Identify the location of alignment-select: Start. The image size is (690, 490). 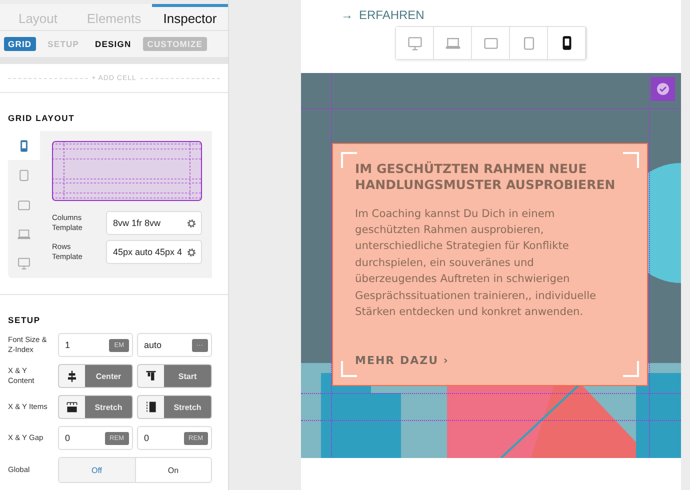
(174, 376).